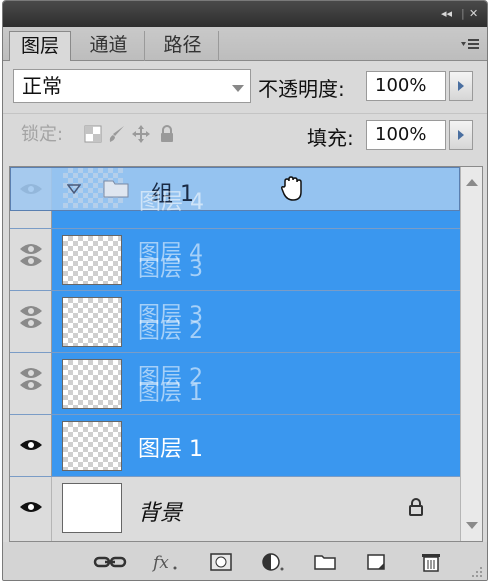 The width and height of the screenshot is (490, 583). What do you see at coordinates (473, 14) in the screenshot?
I see `close-button: ✕` at bounding box center [473, 14].